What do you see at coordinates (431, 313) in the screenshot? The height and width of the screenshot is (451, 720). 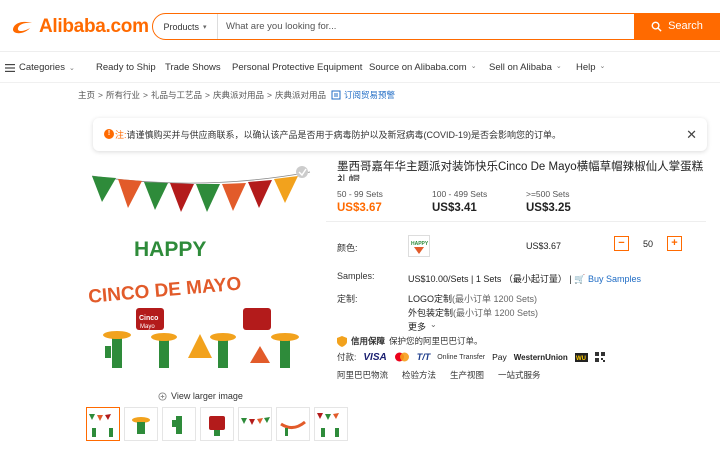 I see `packaging-customization: 外包装定制` at bounding box center [431, 313].